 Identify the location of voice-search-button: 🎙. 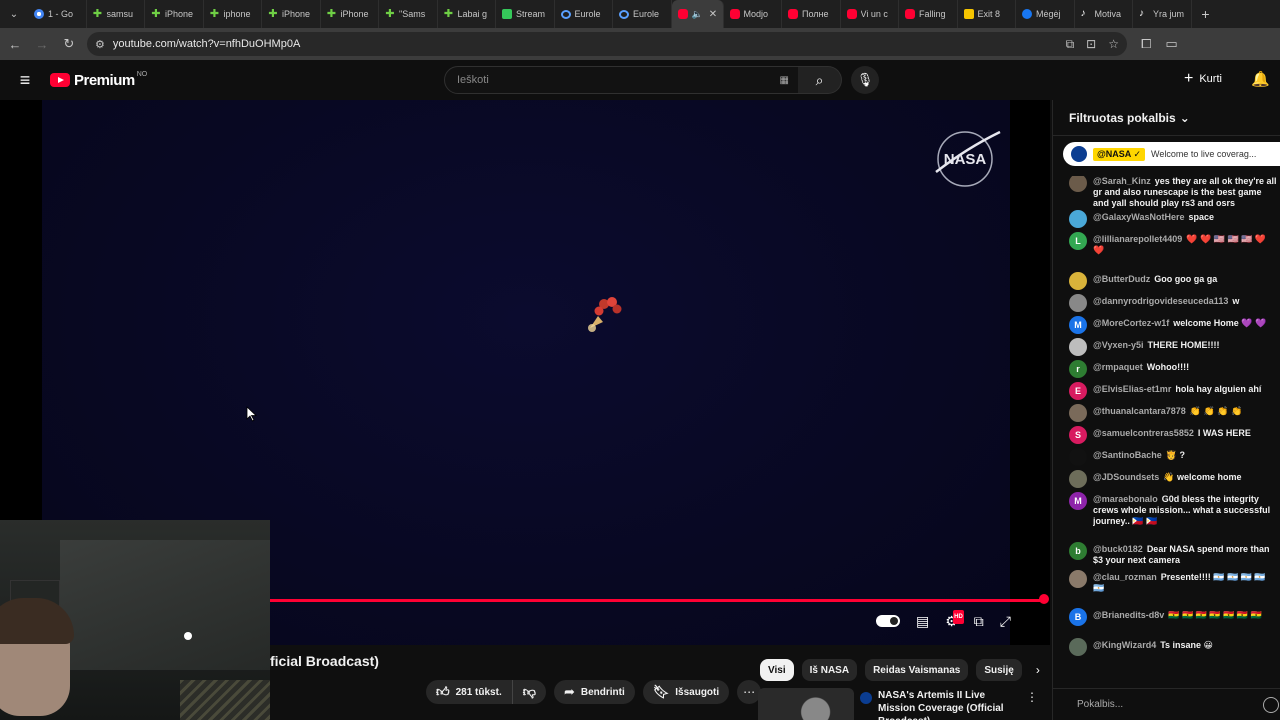
(865, 80).